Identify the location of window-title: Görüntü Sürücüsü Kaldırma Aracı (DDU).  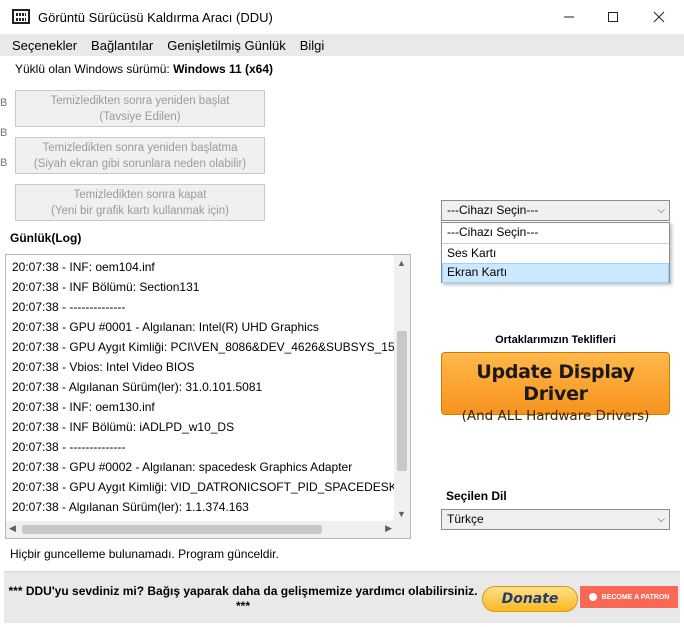
(155, 17).